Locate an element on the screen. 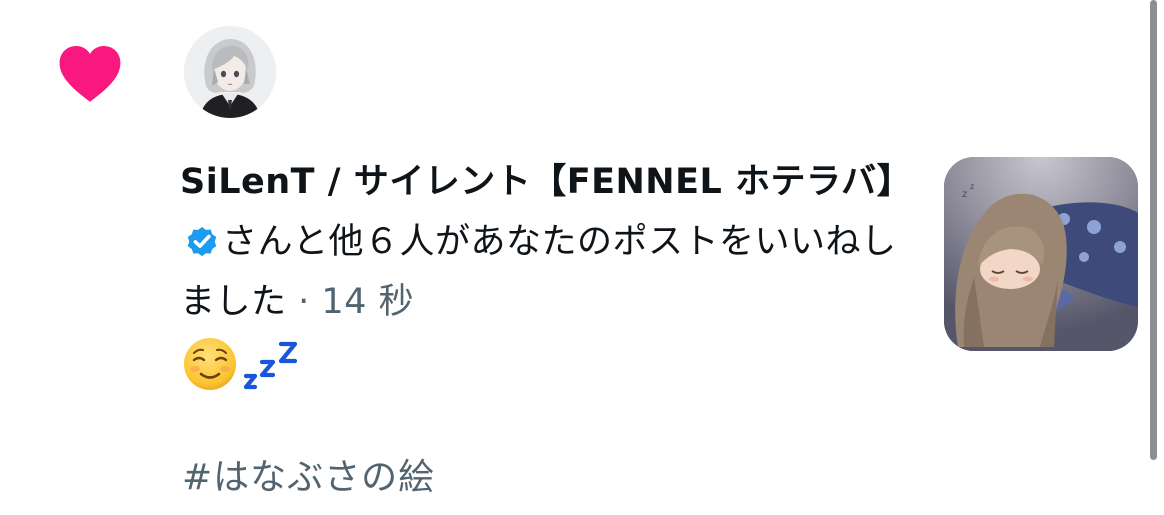 The width and height of the screenshot is (1164, 515). post-thumbnail: z z is located at coordinates (1041, 254).